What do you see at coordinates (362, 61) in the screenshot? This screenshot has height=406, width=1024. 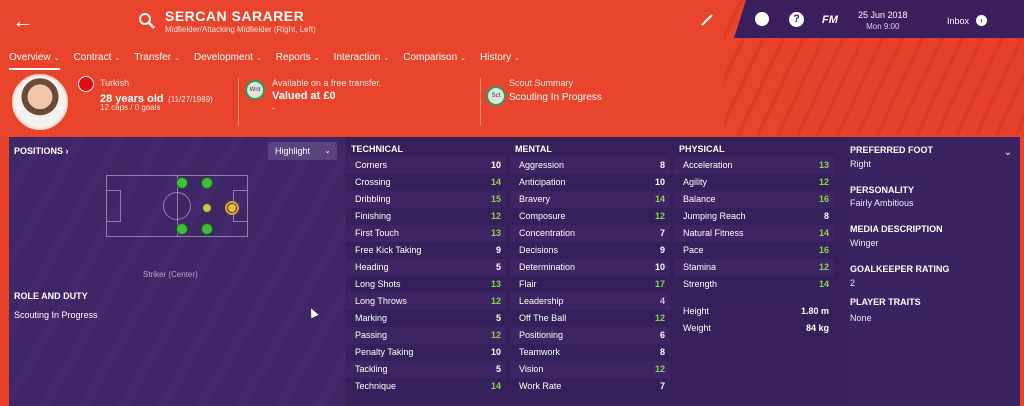 I see `tab-interaction: Interaction ⌄` at bounding box center [362, 61].